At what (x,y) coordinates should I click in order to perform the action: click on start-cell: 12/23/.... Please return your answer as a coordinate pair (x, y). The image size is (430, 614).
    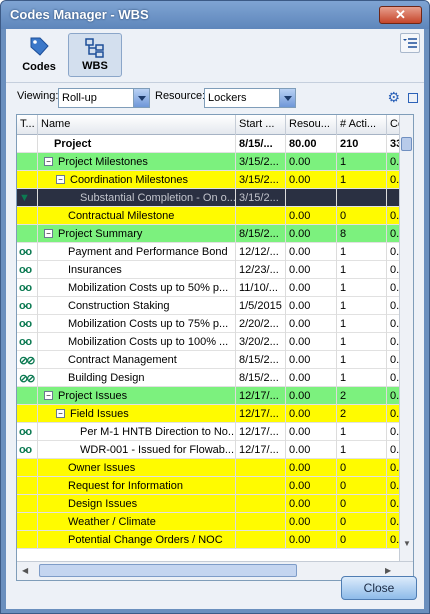
    Looking at the image, I should click on (261, 270).